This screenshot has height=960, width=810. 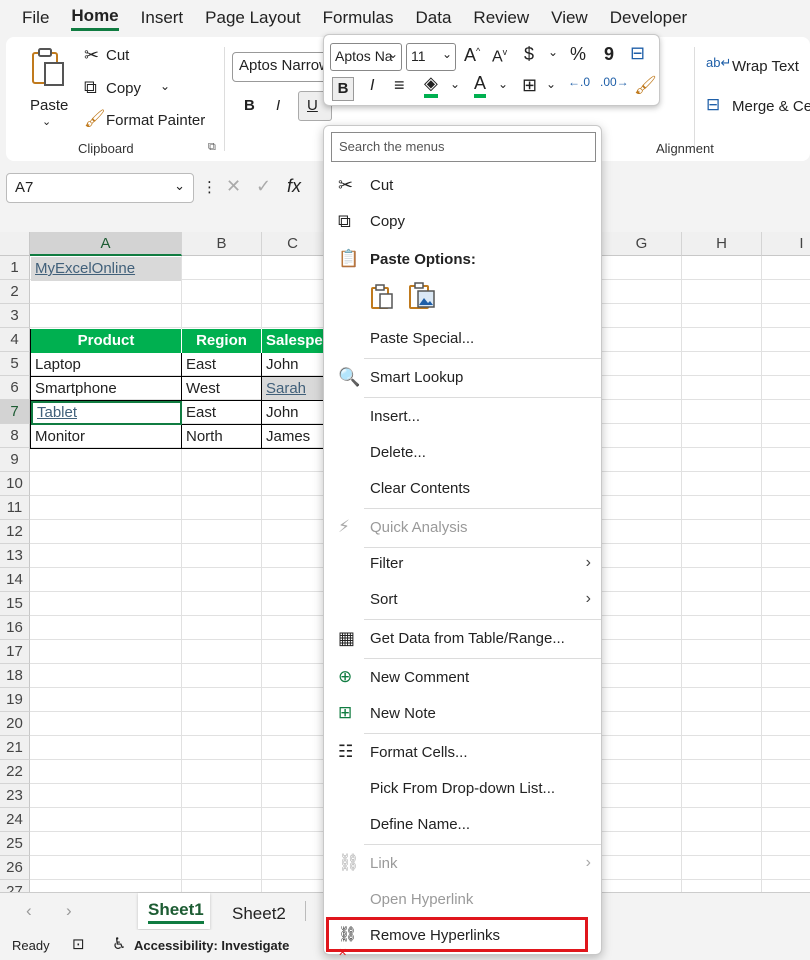 I want to click on hyperlink-tablet: Tablet, so click(x=57, y=412).